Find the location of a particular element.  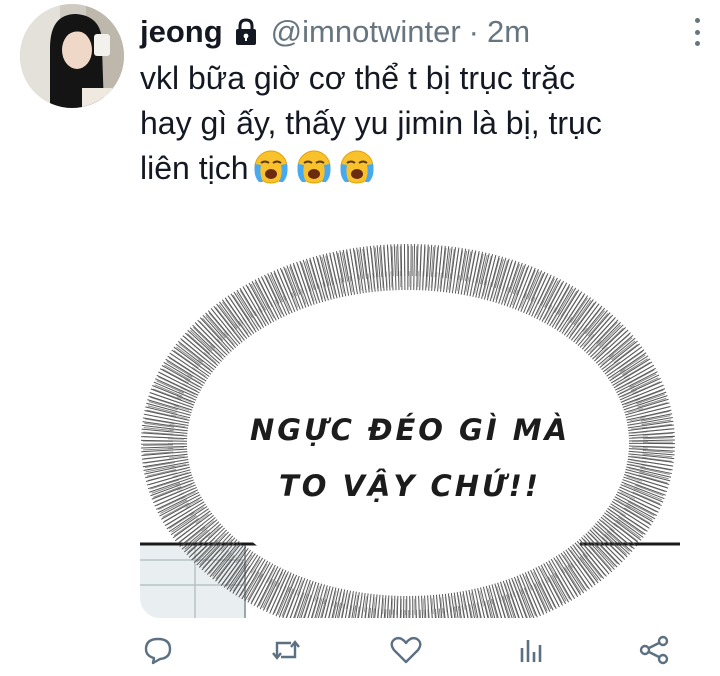

lock-icon is located at coordinates (246, 32).